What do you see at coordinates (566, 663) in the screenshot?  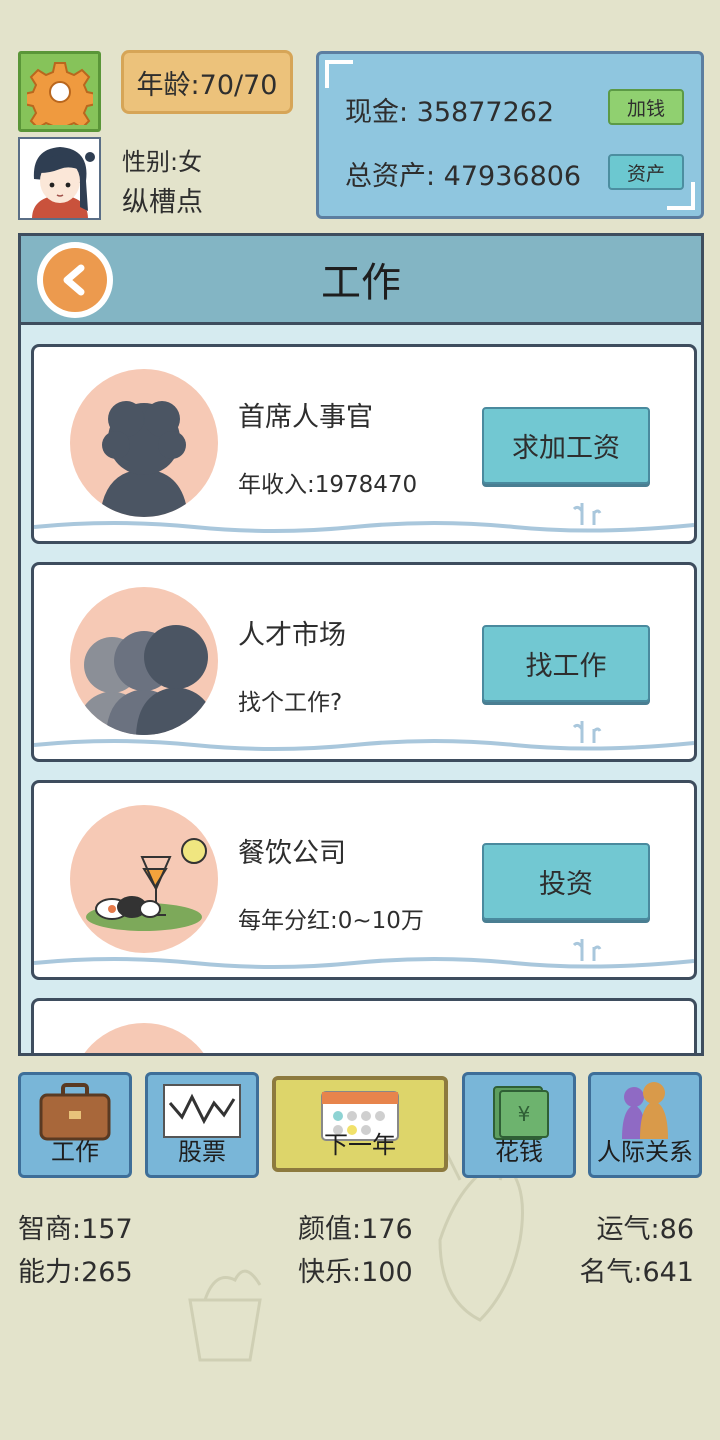 I see `find-job-button: 找工作` at bounding box center [566, 663].